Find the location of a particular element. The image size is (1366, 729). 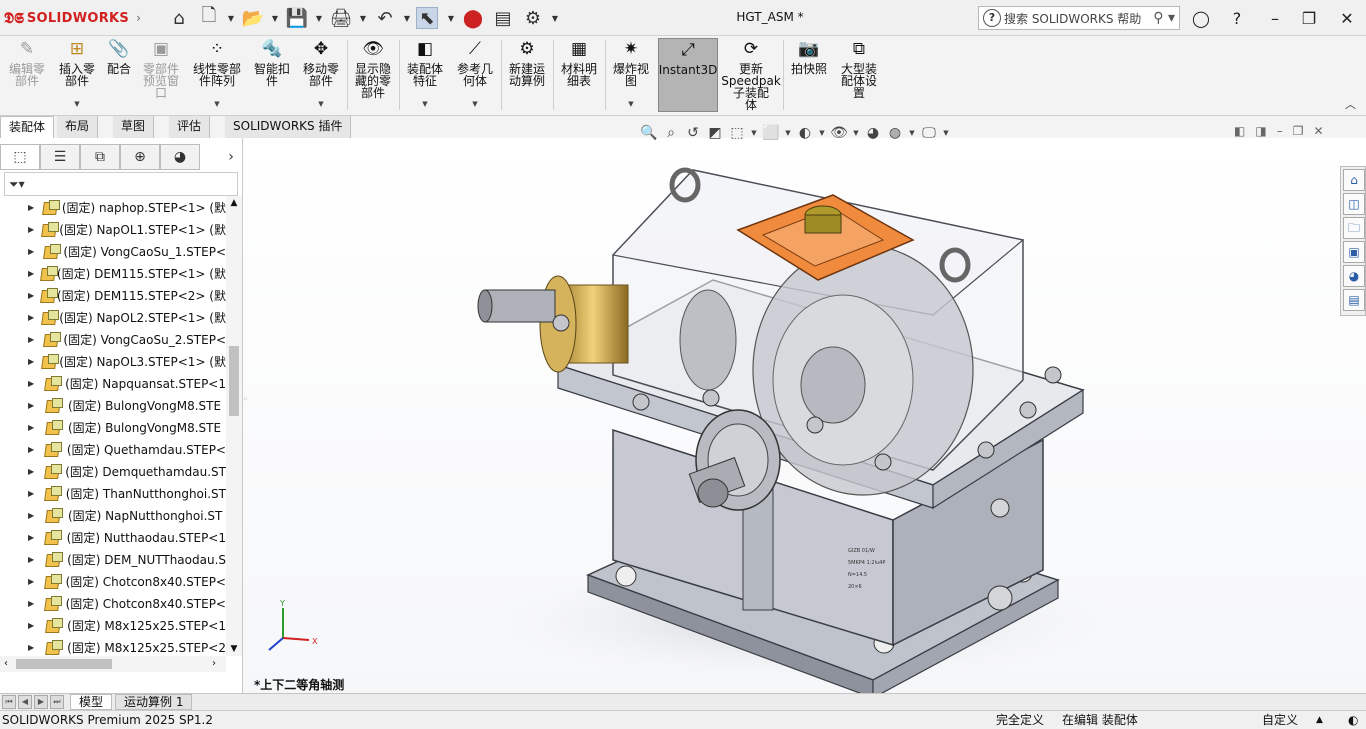

tab-evaluate: 评估 is located at coordinates (190, 127).